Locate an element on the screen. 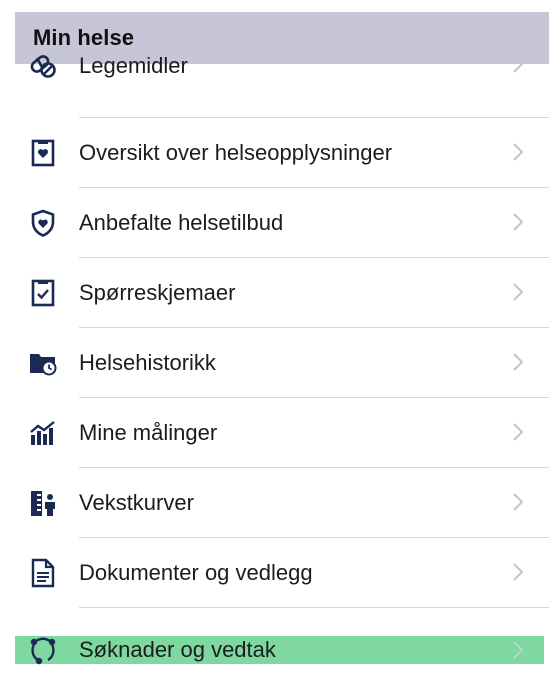 The image size is (549, 677). clipboard-check-icon is located at coordinates (43, 293).